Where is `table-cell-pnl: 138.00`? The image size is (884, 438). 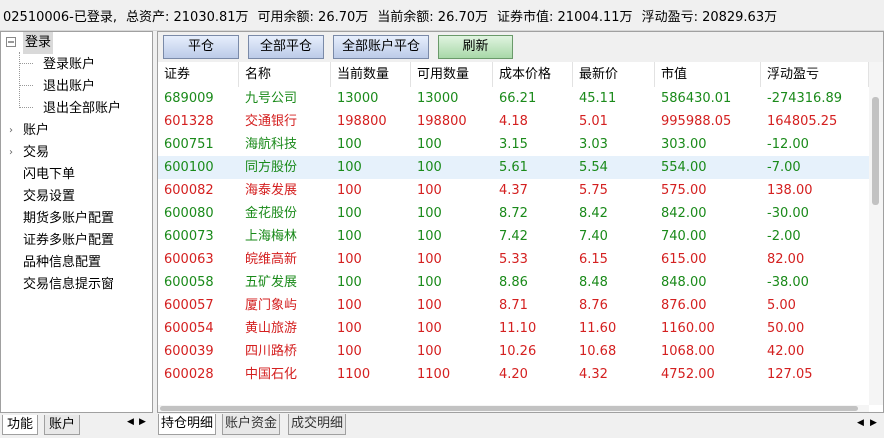 table-cell-pnl: 138.00 is located at coordinates (790, 190).